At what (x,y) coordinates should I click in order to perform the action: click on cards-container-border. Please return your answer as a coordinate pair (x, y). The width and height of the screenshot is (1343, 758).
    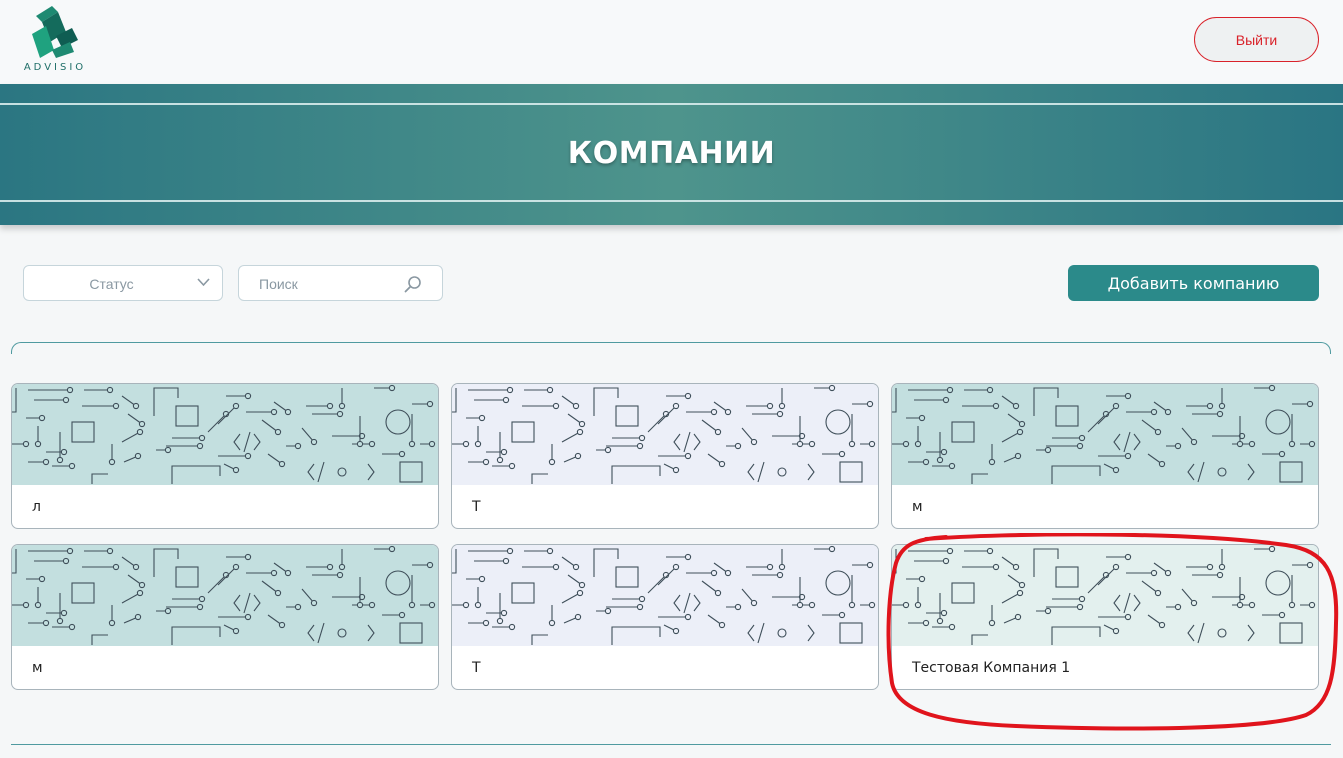
    Looking at the image, I should click on (671, 348).